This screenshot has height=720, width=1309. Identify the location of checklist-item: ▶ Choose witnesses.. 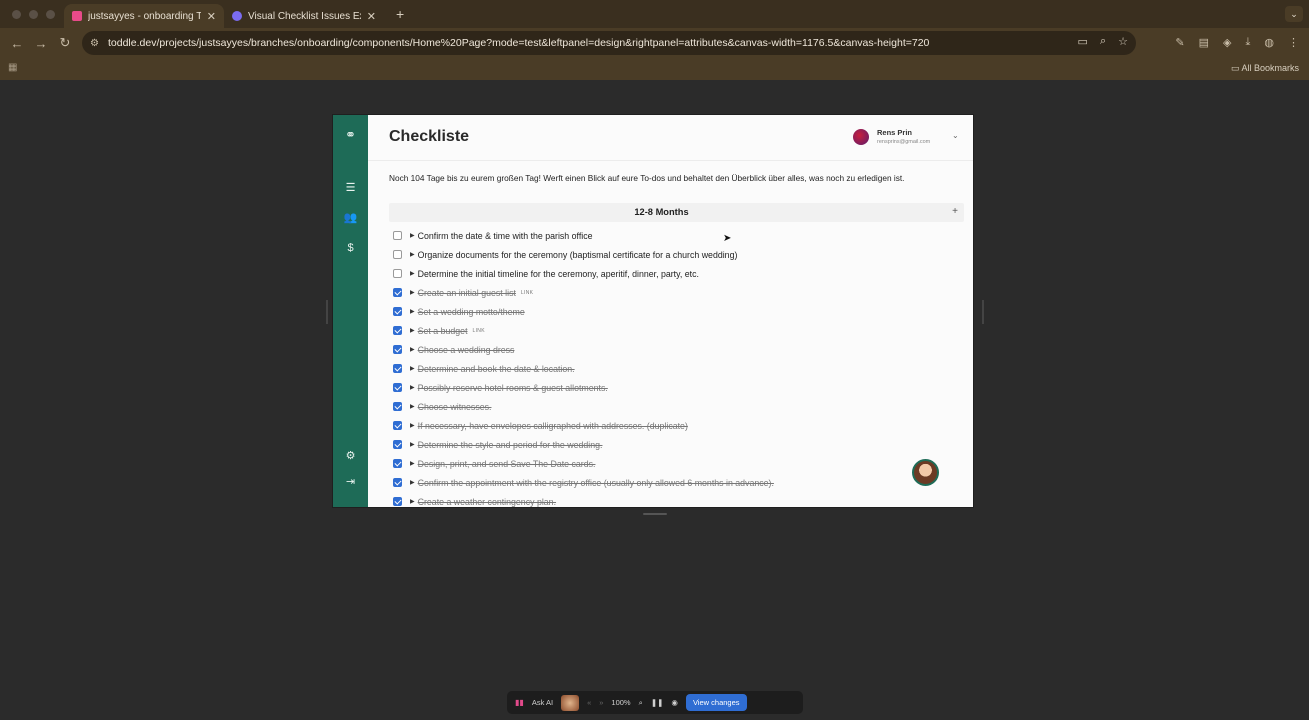
(673, 406).